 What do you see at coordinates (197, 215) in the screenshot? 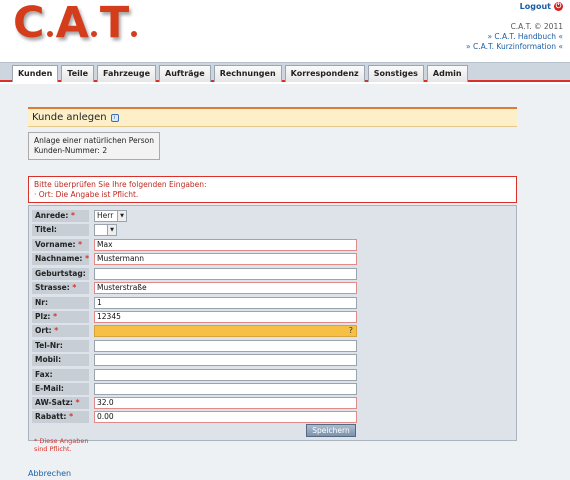
I see `row-anrede: Anrede: * Herr ▼` at bounding box center [197, 215].